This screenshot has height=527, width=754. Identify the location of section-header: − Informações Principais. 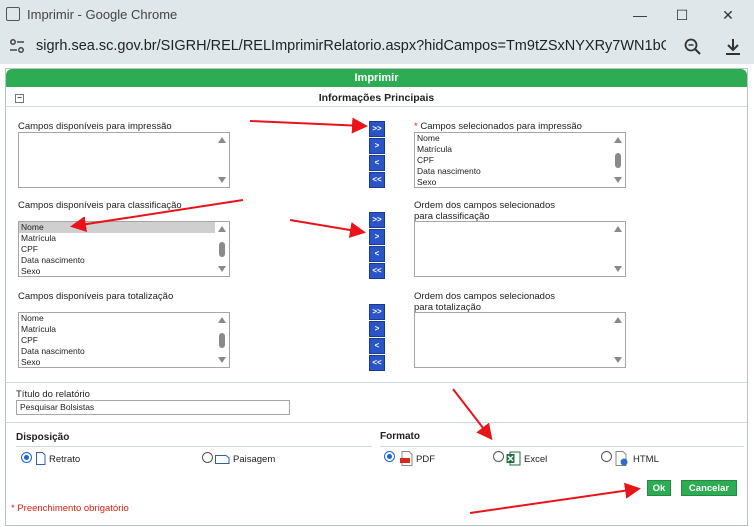
(376, 98).